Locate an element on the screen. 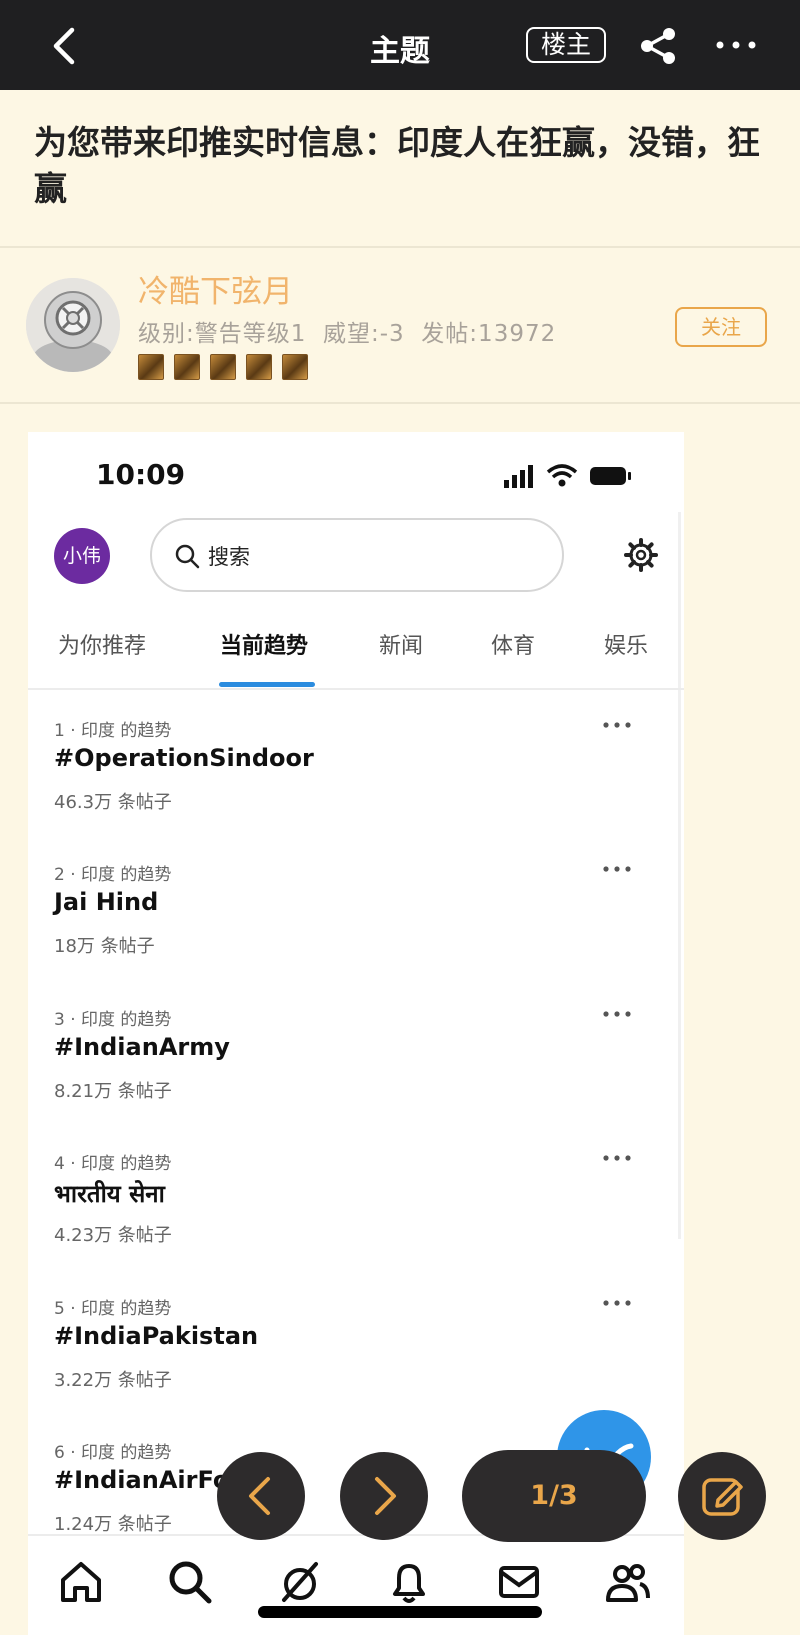 Image resolution: width=800 pixels, height=1635 pixels. trend-item: 4 · 印度 的趋势 भारतीय सेना 4.23万 条帖子 is located at coordinates (354, 1209).